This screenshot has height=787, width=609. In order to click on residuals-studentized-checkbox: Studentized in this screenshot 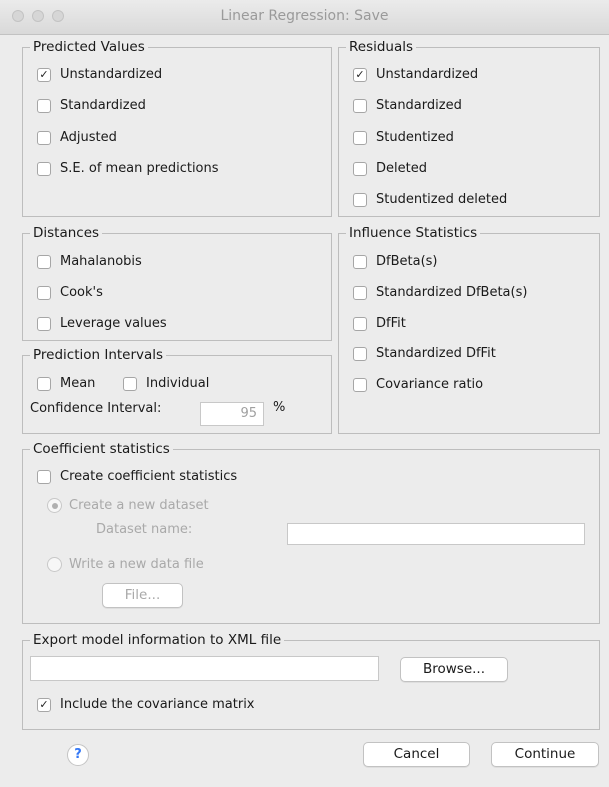, I will do `click(403, 137)`.